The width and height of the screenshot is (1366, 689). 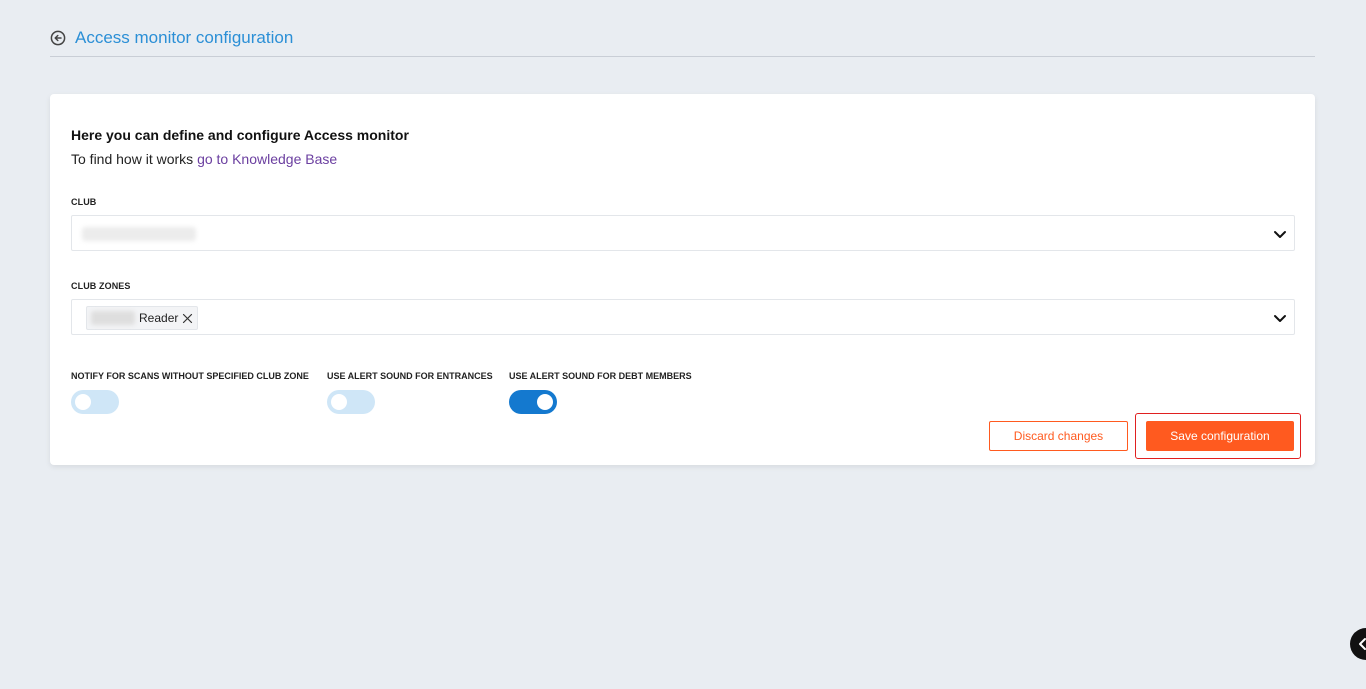 I want to click on page-header: Access monitor configuration, so click(x=682, y=41).